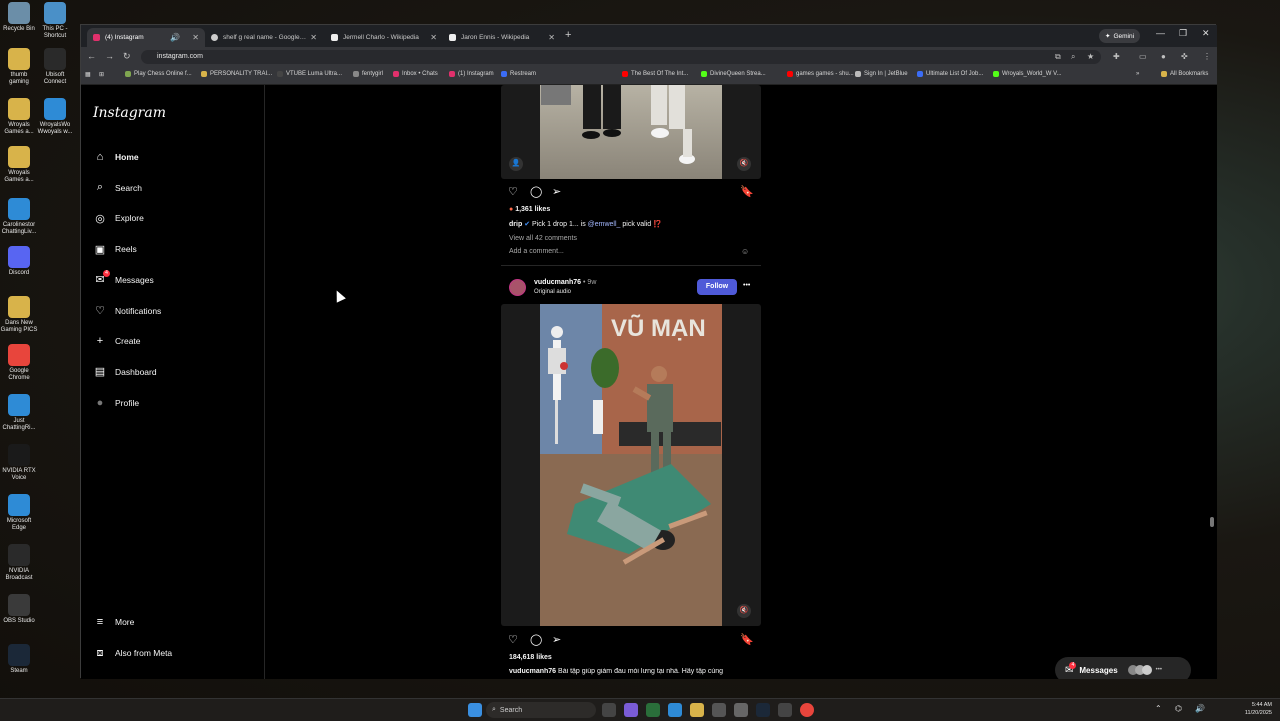  What do you see at coordinates (1058, 57) in the screenshot?
I see `install-app-icon: ⧉` at bounding box center [1058, 57].